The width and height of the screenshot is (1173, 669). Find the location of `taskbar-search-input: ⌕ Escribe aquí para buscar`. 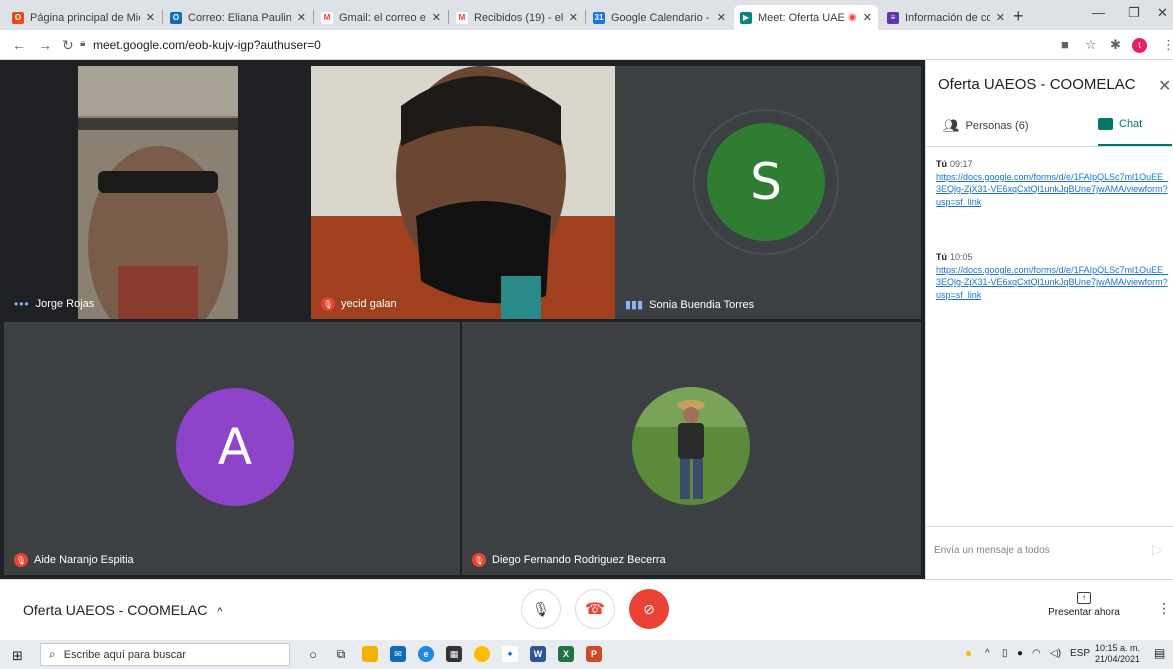

taskbar-search-input: ⌕ Escribe aquí para buscar is located at coordinates (165, 654).